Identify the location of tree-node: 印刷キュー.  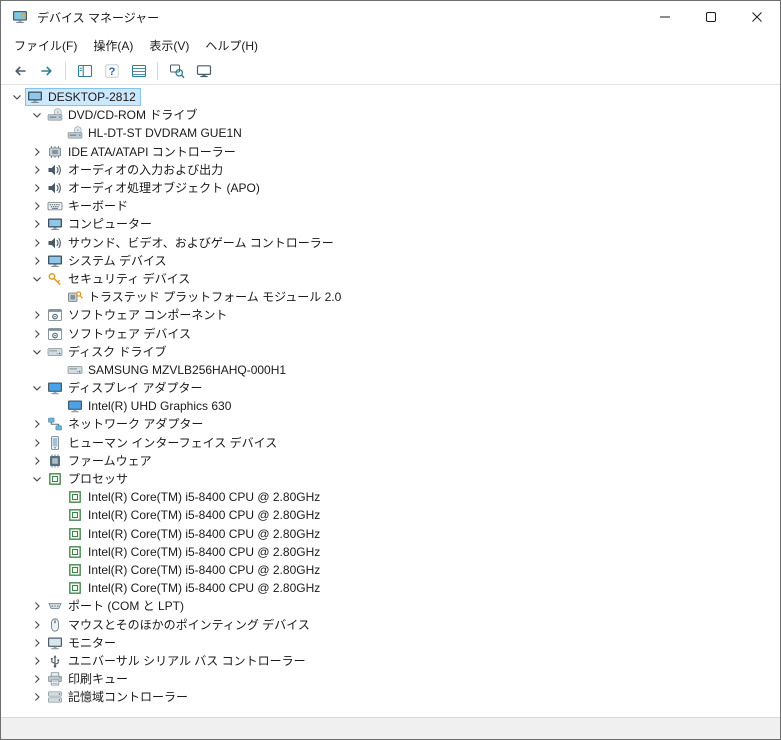
(89, 679).